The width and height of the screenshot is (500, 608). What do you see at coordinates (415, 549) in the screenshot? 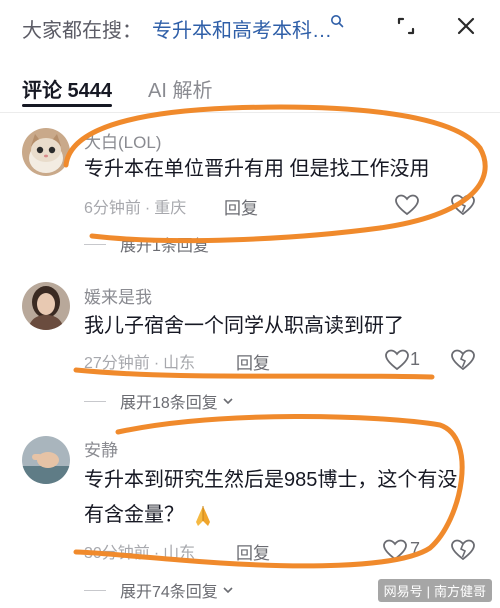
I see `like-count: 7` at bounding box center [415, 549].